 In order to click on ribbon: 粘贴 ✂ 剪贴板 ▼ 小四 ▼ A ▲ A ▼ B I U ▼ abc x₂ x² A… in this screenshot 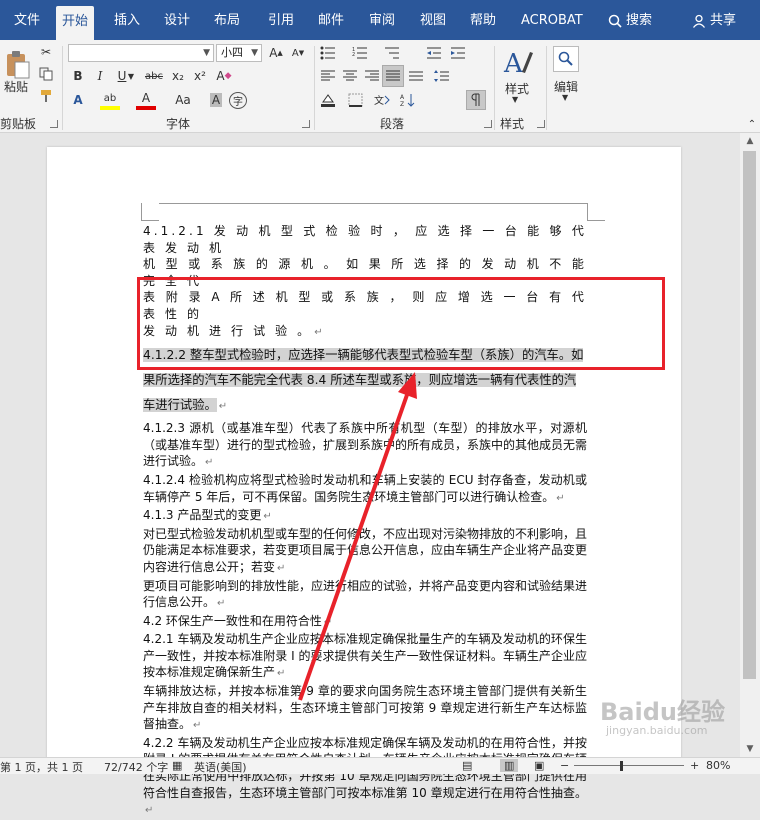, I will do `click(380, 86)`.